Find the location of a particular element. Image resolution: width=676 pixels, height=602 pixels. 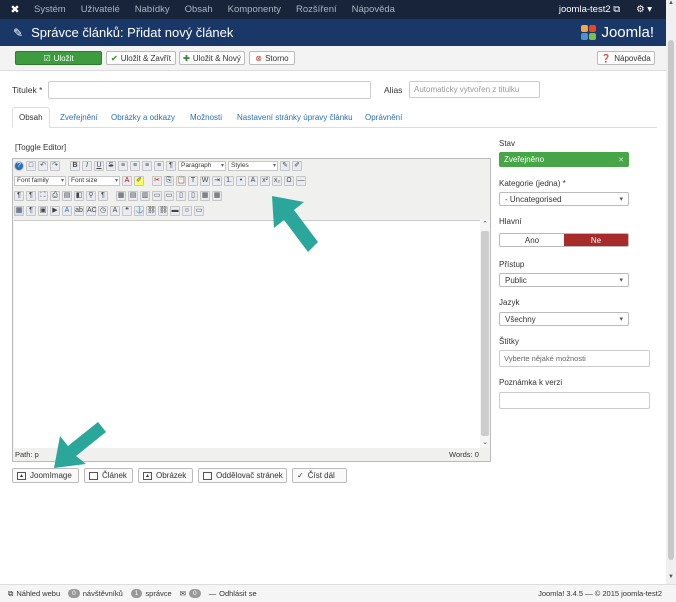

merge-cells-icon: ▦ is located at coordinates (217, 196).